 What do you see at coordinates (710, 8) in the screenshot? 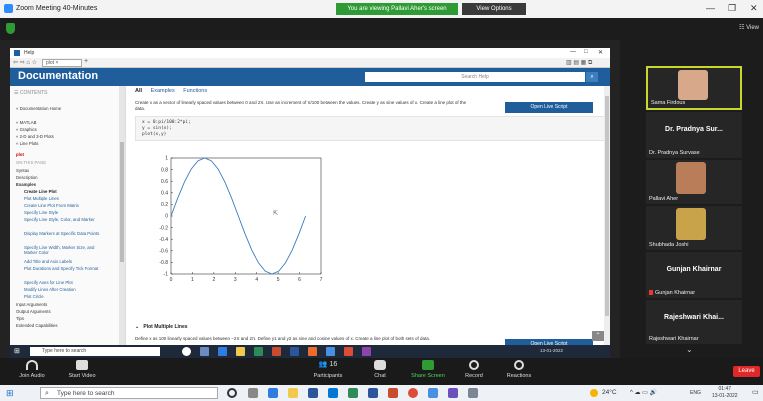
I see `minimize-icon: —` at bounding box center [710, 8].